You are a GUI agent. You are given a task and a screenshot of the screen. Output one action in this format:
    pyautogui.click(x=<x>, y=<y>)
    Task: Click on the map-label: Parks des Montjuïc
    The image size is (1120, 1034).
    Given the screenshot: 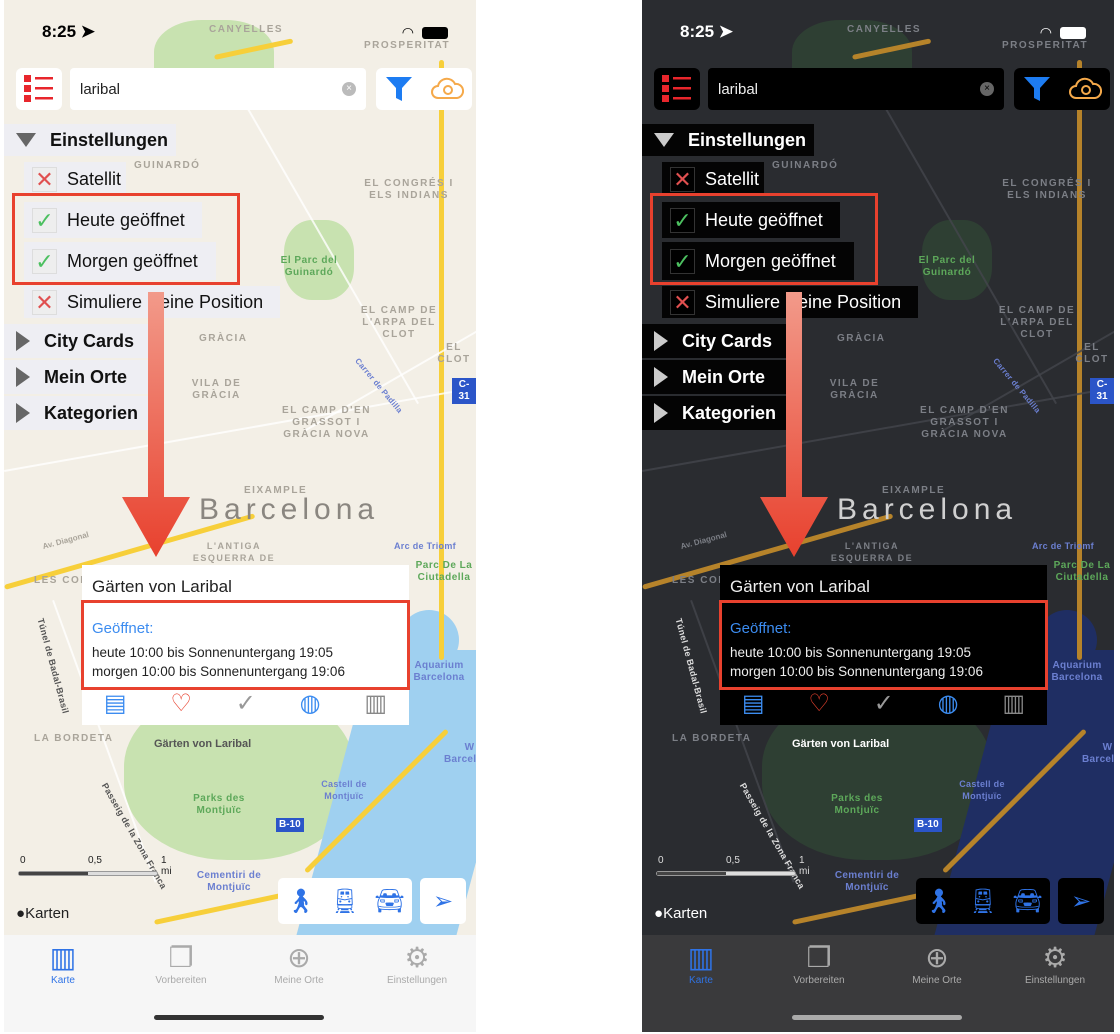 What is the action you would take?
    pyautogui.click(x=857, y=804)
    